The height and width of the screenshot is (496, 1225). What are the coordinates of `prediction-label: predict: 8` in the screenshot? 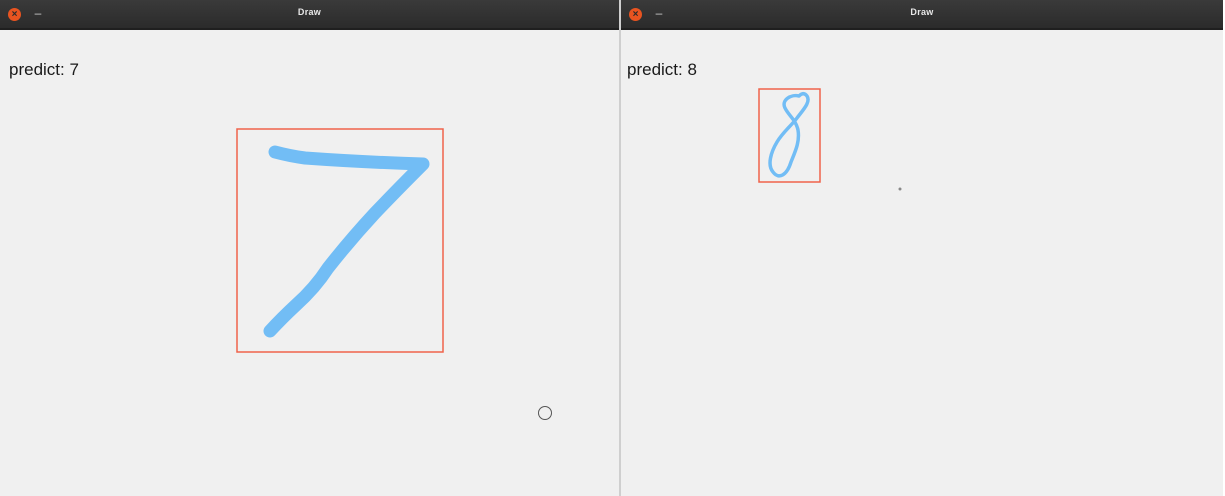 It's located at (662, 69).